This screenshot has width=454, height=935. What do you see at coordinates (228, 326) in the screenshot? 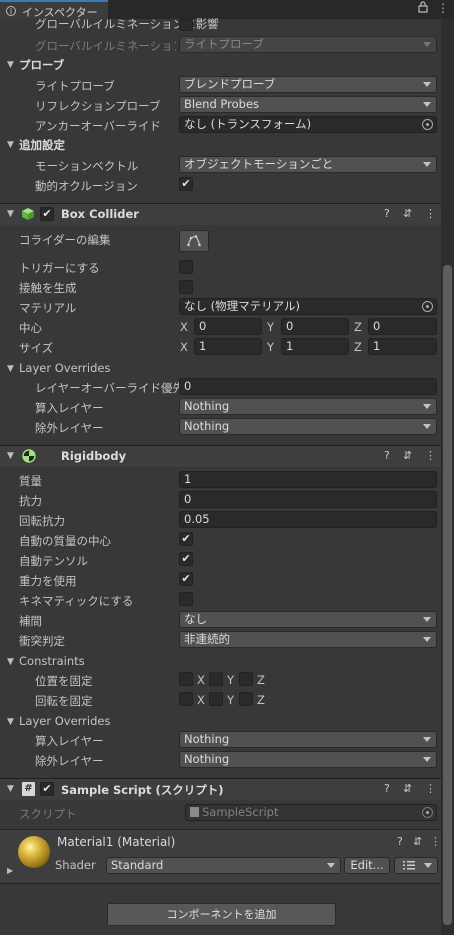
I see `center-x-field: 0` at bounding box center [228, 326].